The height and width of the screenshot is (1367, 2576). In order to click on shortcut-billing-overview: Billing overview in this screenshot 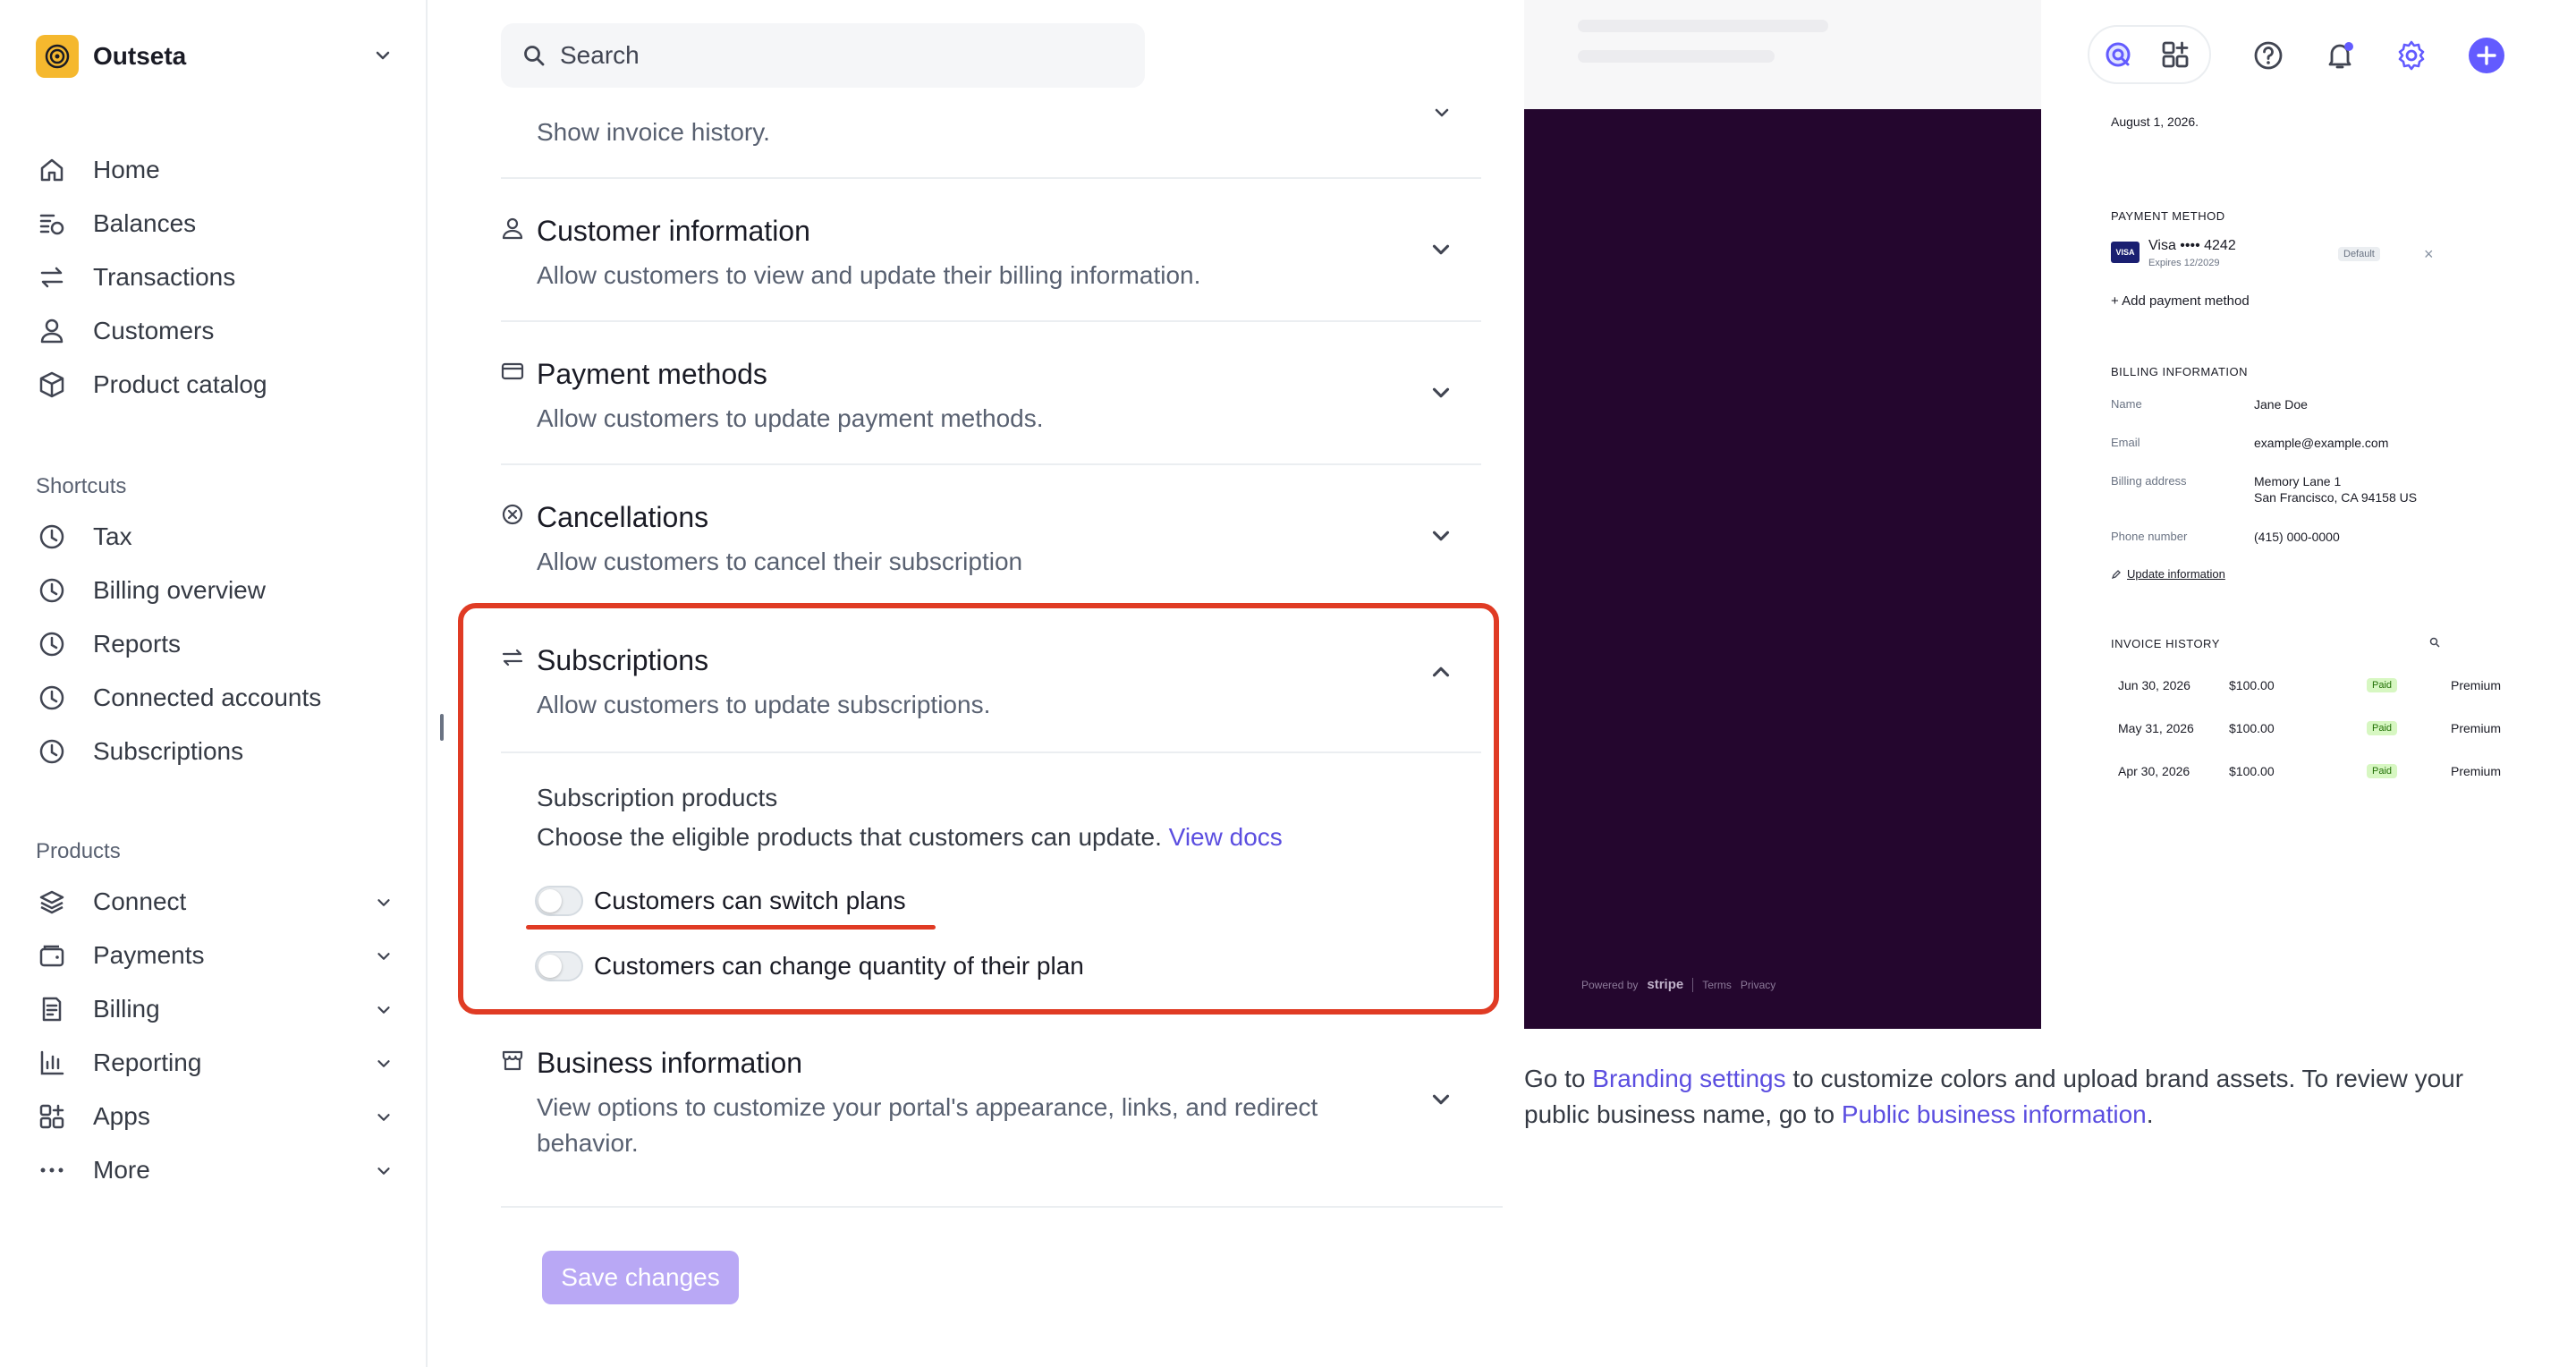, I will do `click(215, 590)`.